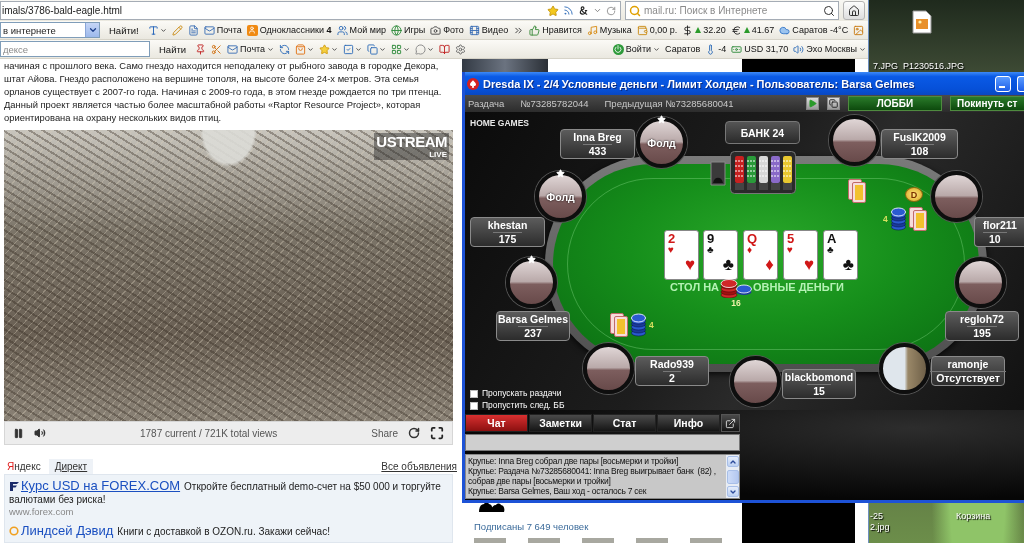 The height and width of the screenshot is (543, 1024). Describe the element at coordinates (193, 30) in the screenshot. I see `document-icon` at that location.